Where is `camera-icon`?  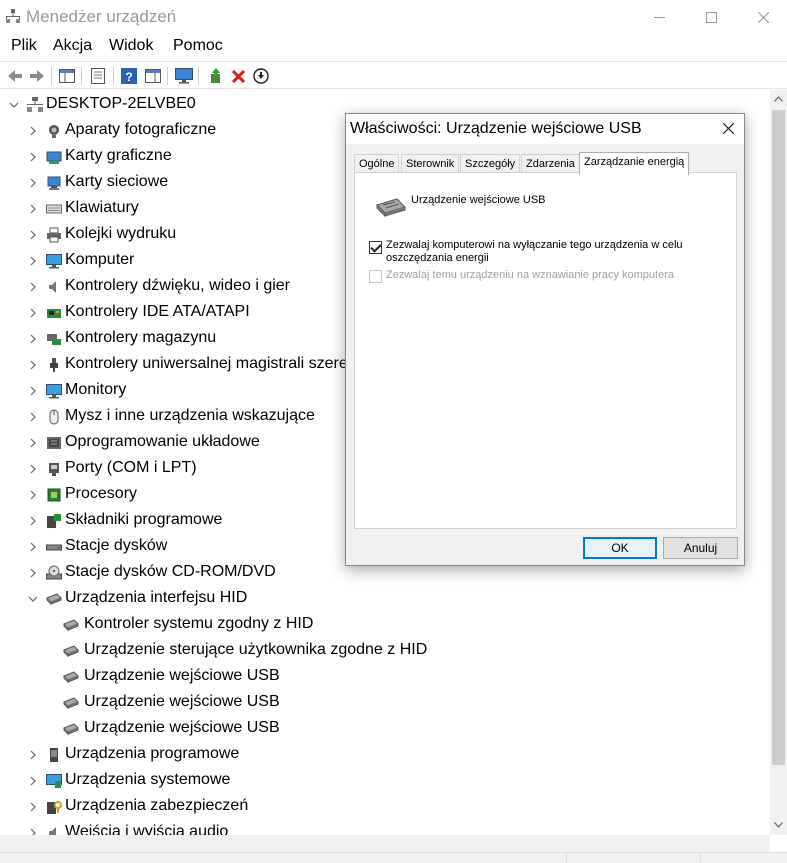
camera-icon is located at coordinates (54, 131).